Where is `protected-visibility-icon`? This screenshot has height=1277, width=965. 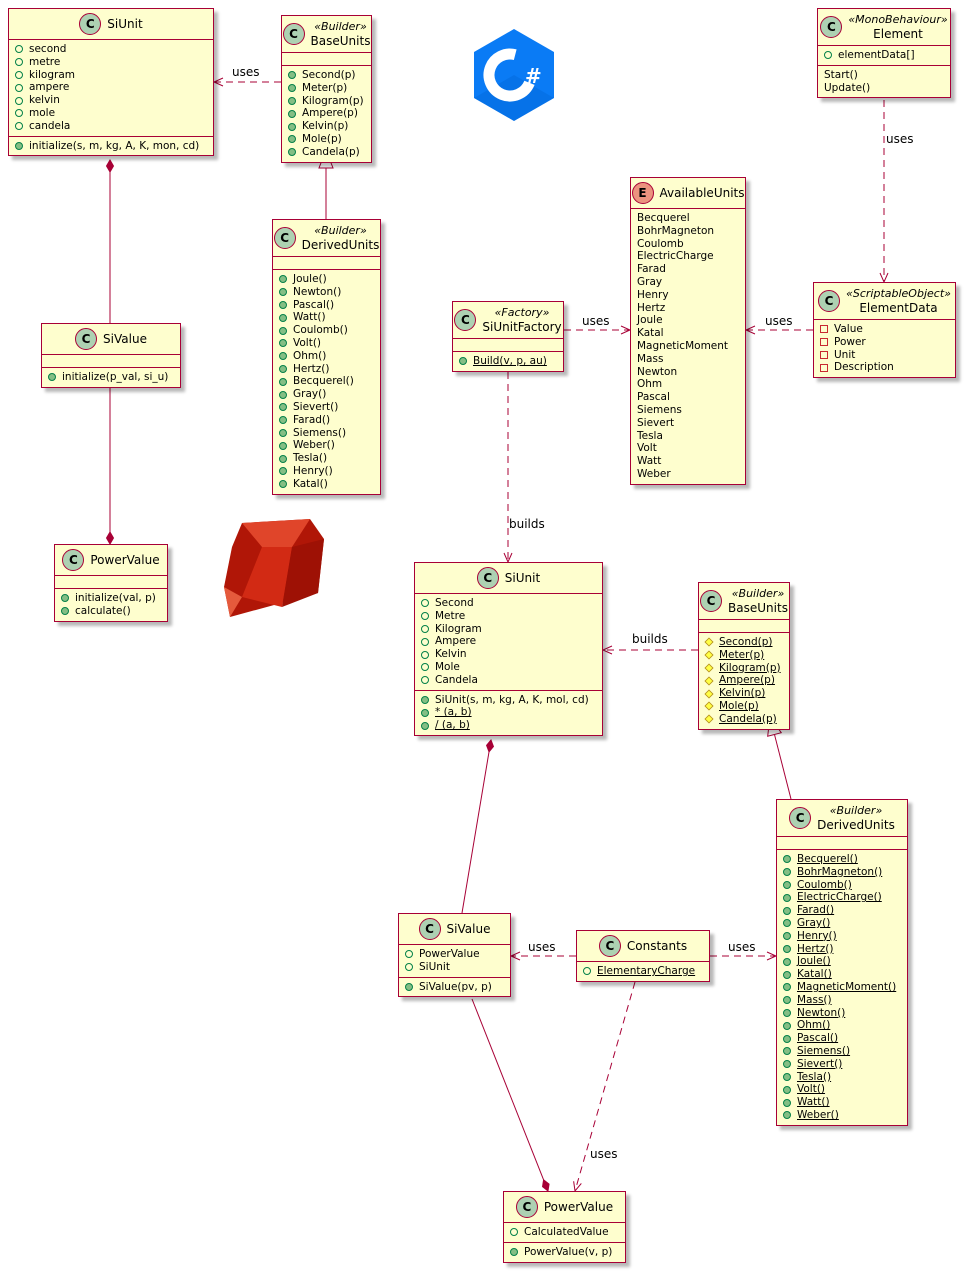 protected-visibility-icon is located at coordinates (709, 668).